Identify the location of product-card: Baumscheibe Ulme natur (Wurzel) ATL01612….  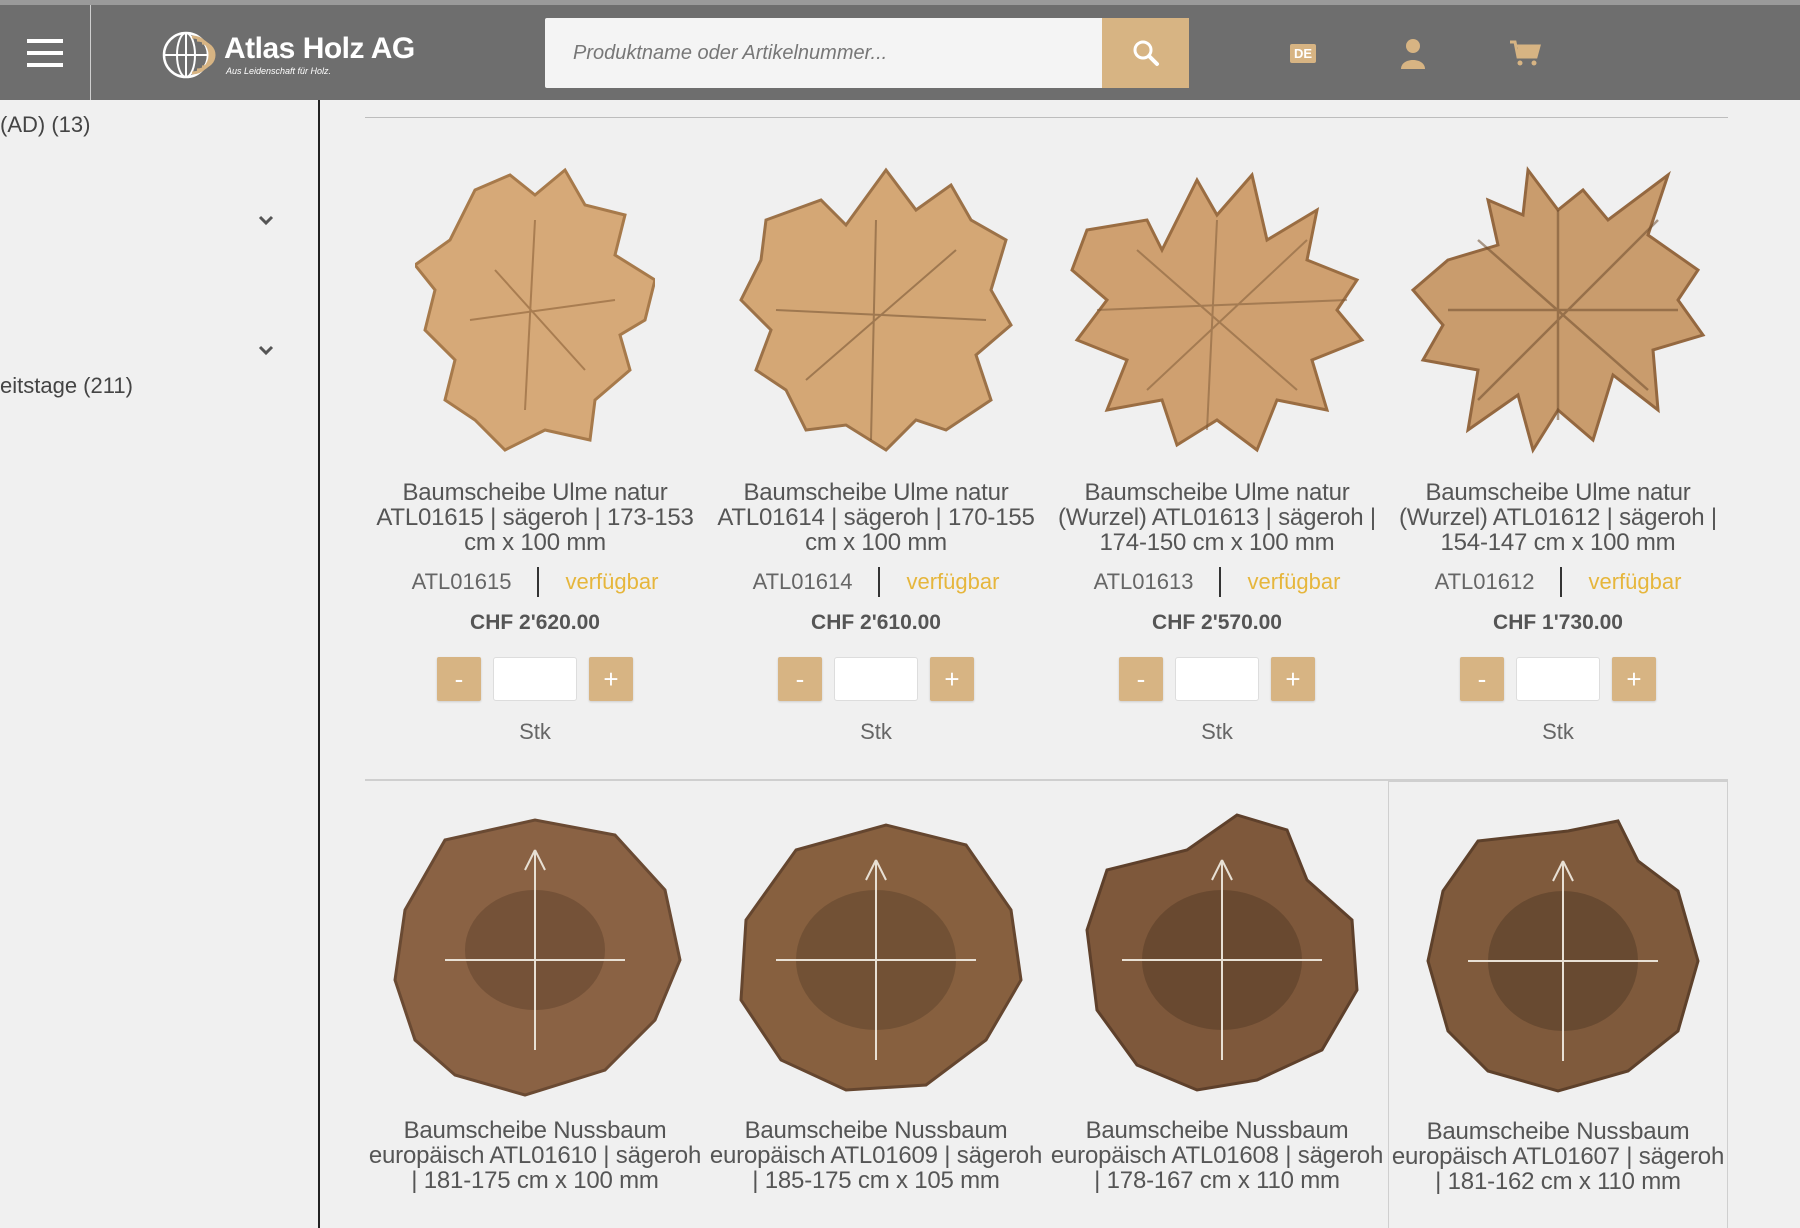
(1558, 452).